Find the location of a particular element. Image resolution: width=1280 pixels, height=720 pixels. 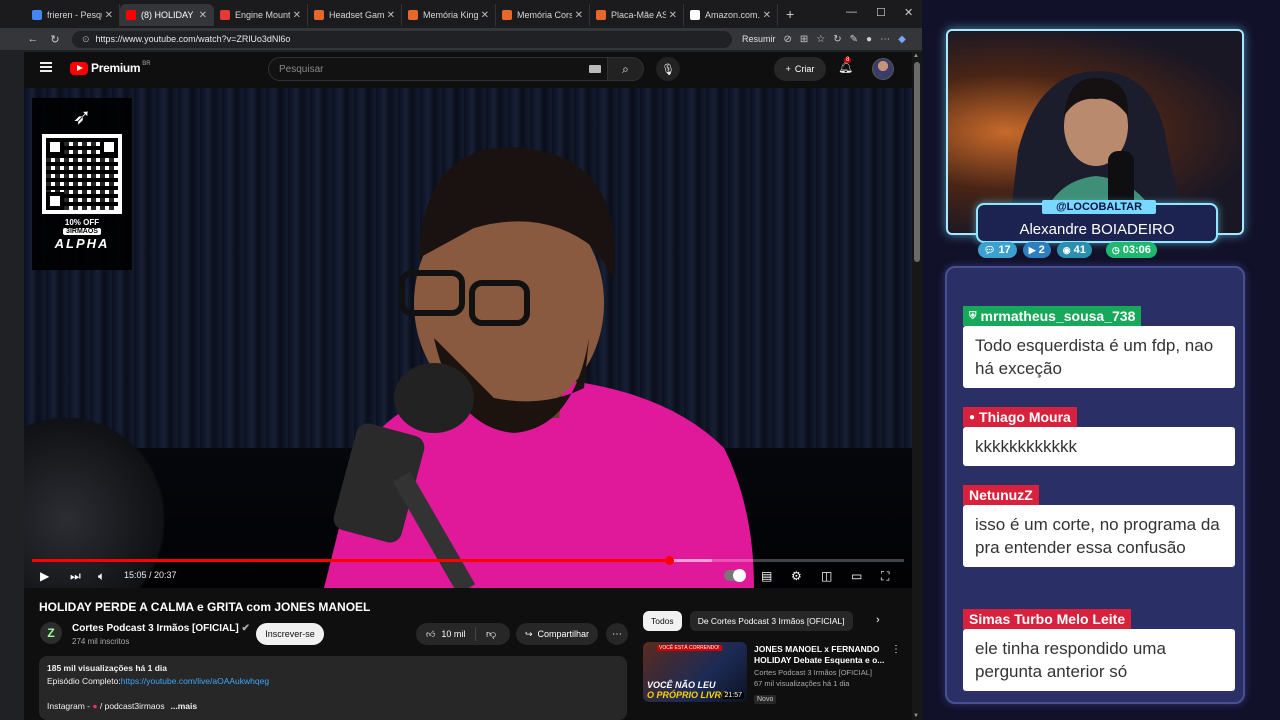

scrollbar-thumb is located at coordinates (917, 162).